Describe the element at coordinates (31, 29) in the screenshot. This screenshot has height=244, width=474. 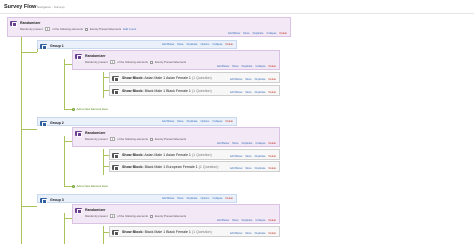
I see `randomly-present-label: Randomly present` at that location.